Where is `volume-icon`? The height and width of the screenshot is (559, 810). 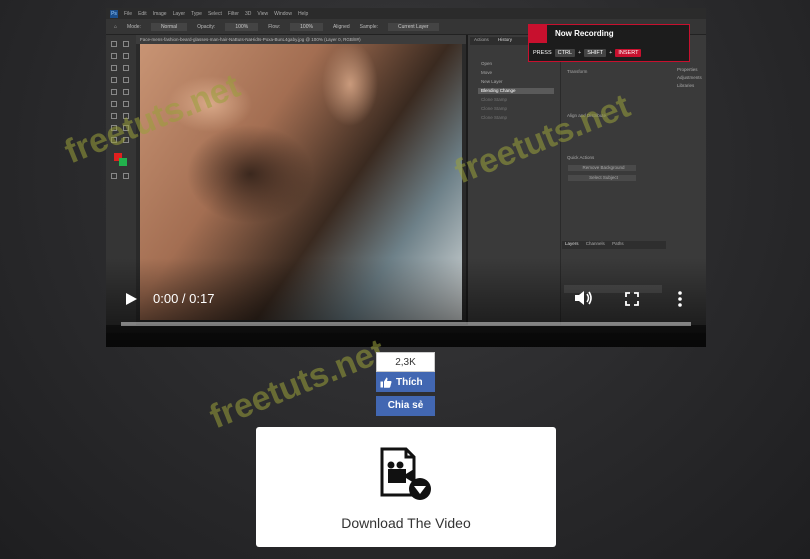
volume-icon is located at coordinates (584, 298).